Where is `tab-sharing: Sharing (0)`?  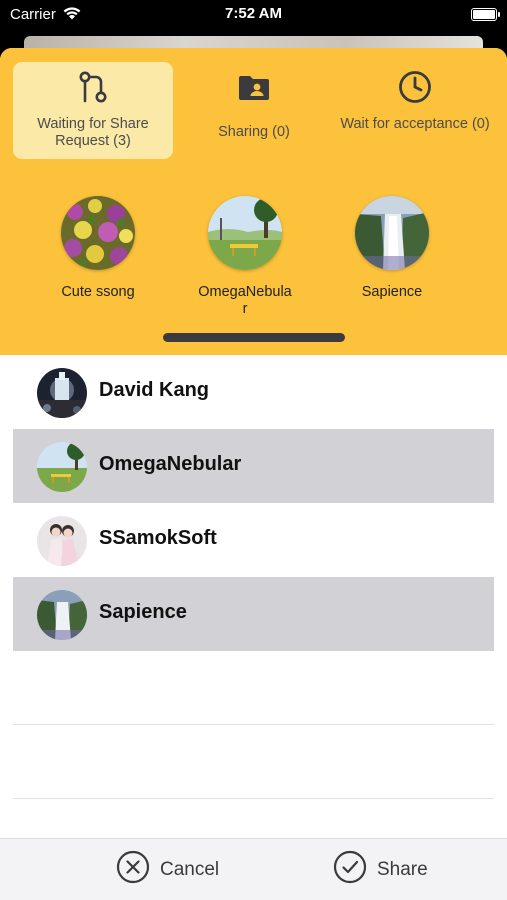
tab-sharing: Sharing (0) is located at coordinates (254, 110).